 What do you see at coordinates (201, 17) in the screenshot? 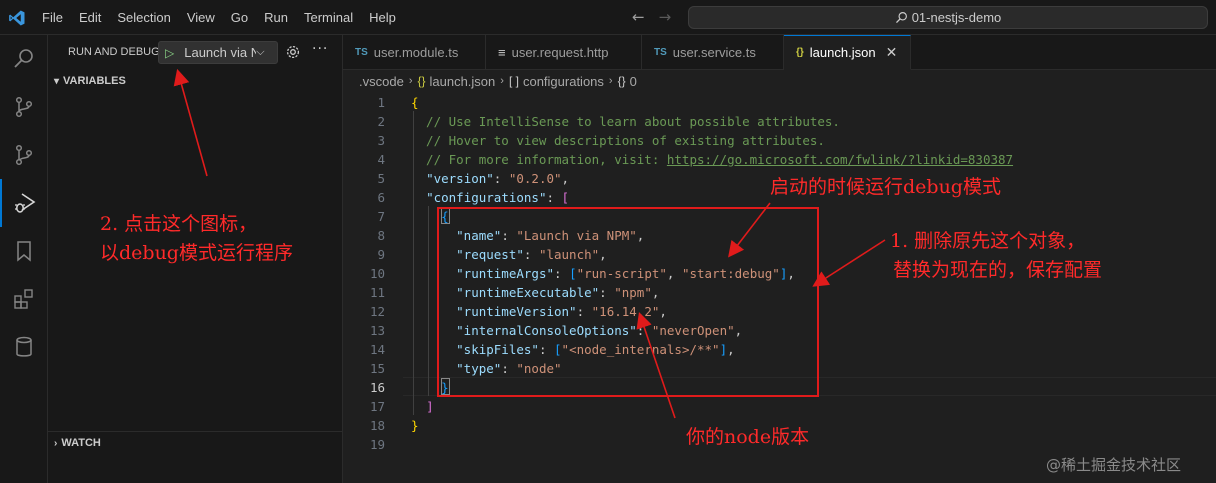
I see `menu-item-view: View` at bounding box center [201, 17].